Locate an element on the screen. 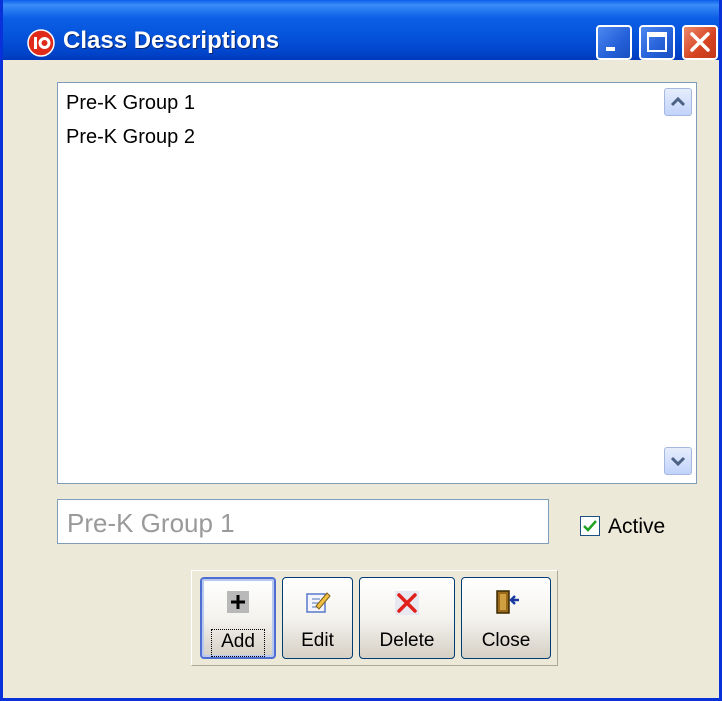  scroll-up-button is located at coordinates (678, 102).